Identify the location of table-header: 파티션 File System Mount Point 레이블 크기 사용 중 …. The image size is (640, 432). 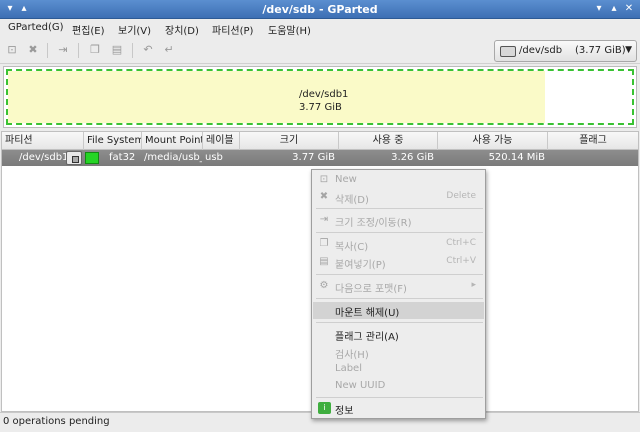
(320, 141).